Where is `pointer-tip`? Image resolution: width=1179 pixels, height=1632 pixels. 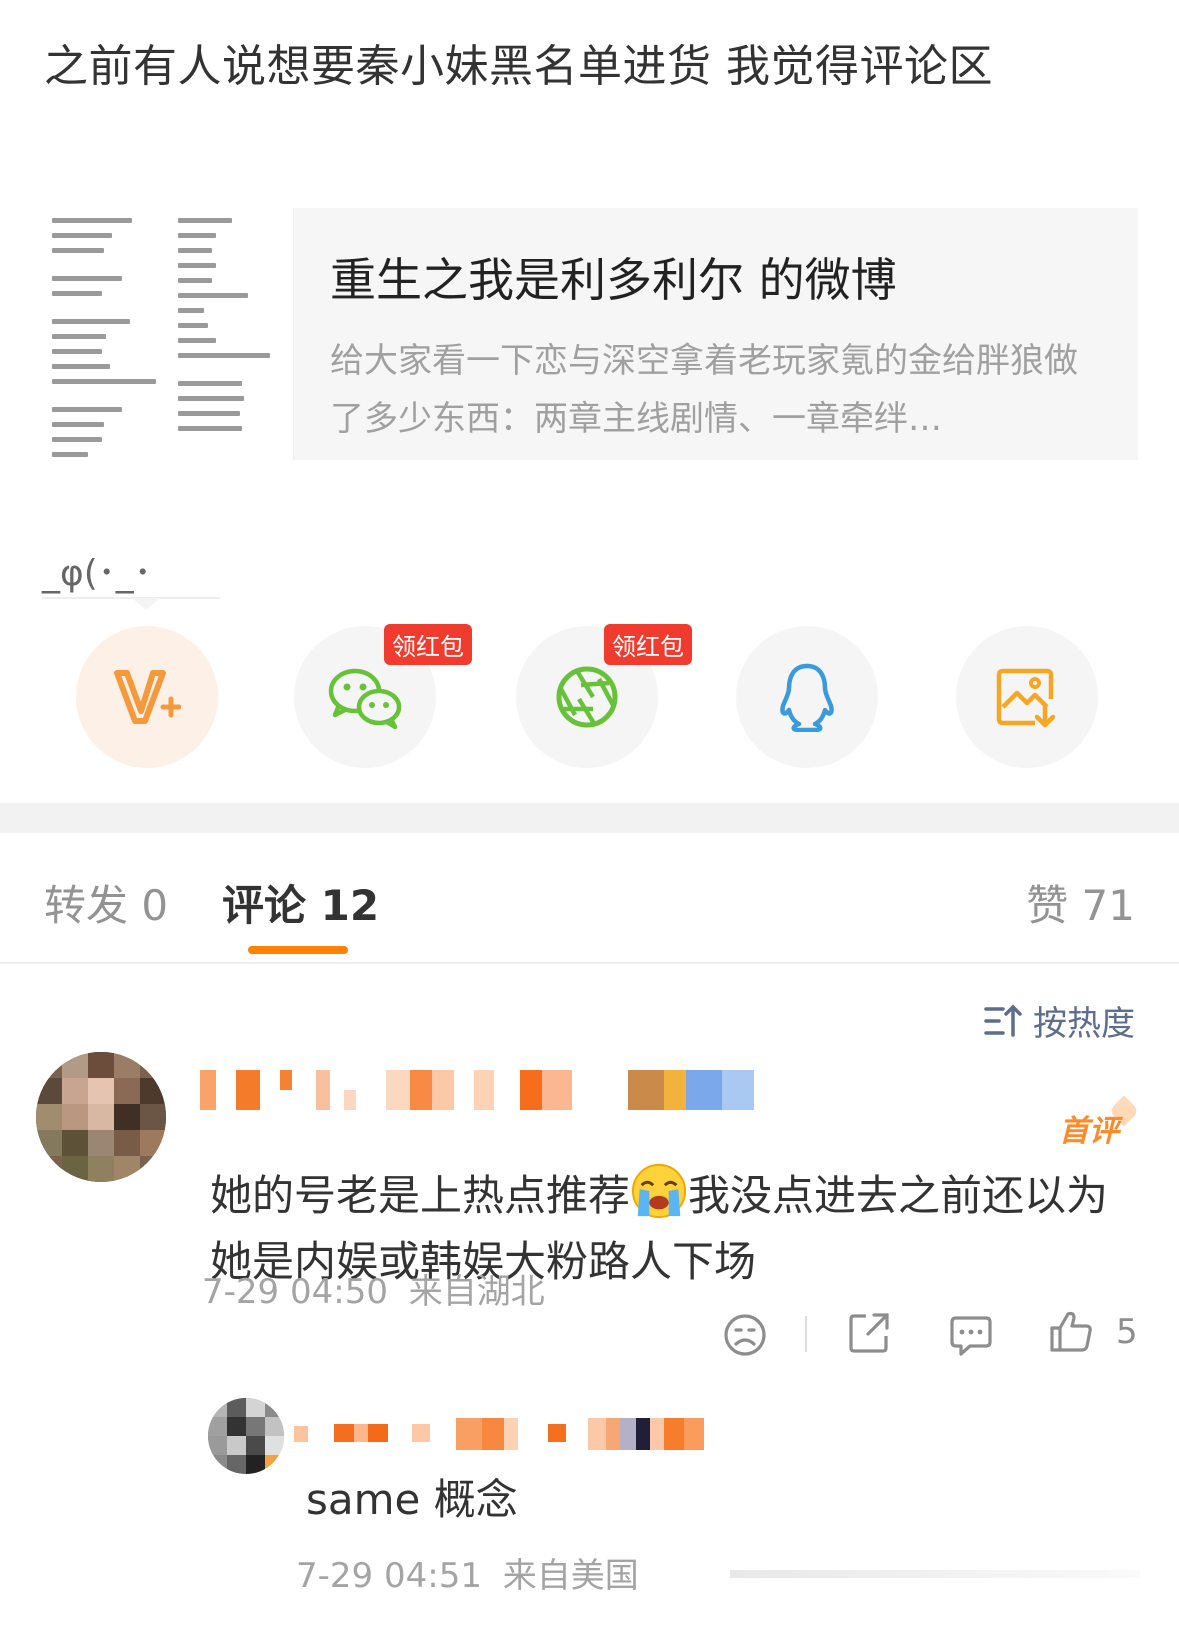 pointer-tip is located at coordinates (146, 604).